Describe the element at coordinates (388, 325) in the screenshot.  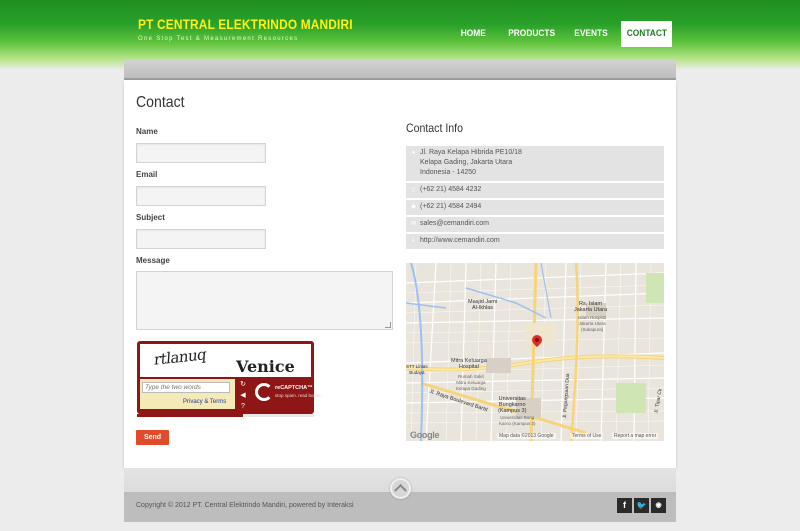
I see `resize-handle-icon` at that location.